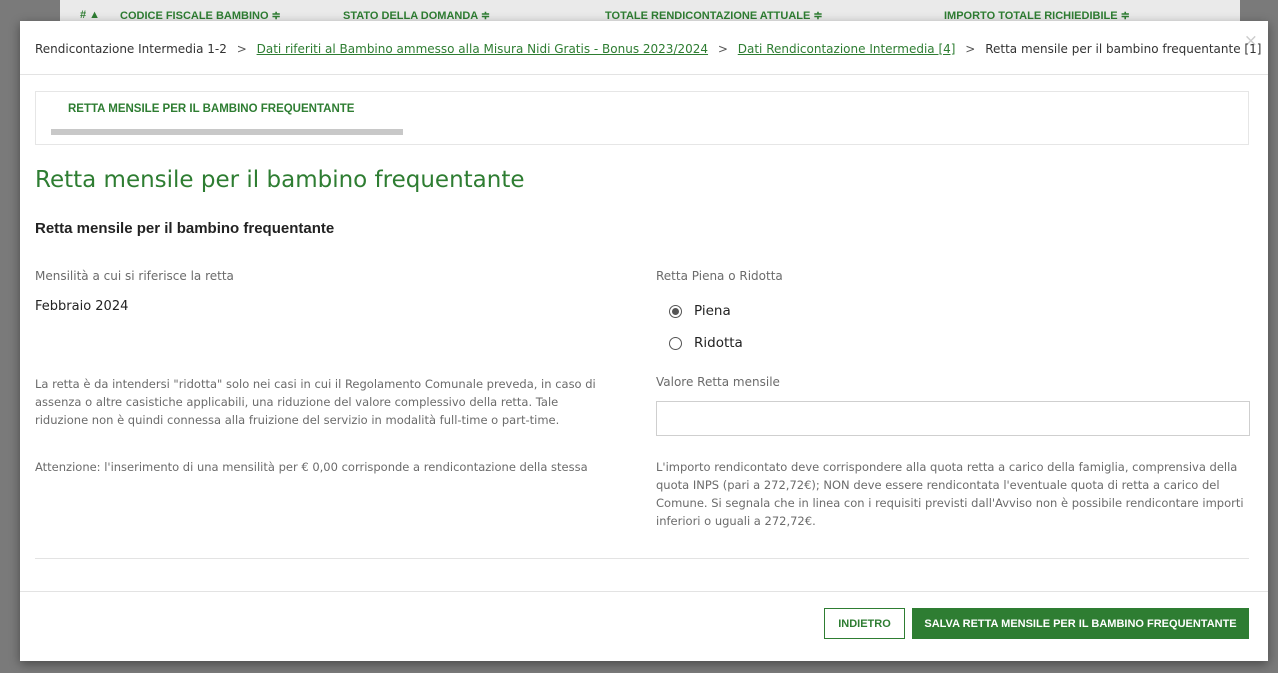 Image resolution: width=1278 pixels, height=673 pixels. Describe the element at coordinates (644, 74) in the screenshot. I see `breadcrumb-divider` at that location.